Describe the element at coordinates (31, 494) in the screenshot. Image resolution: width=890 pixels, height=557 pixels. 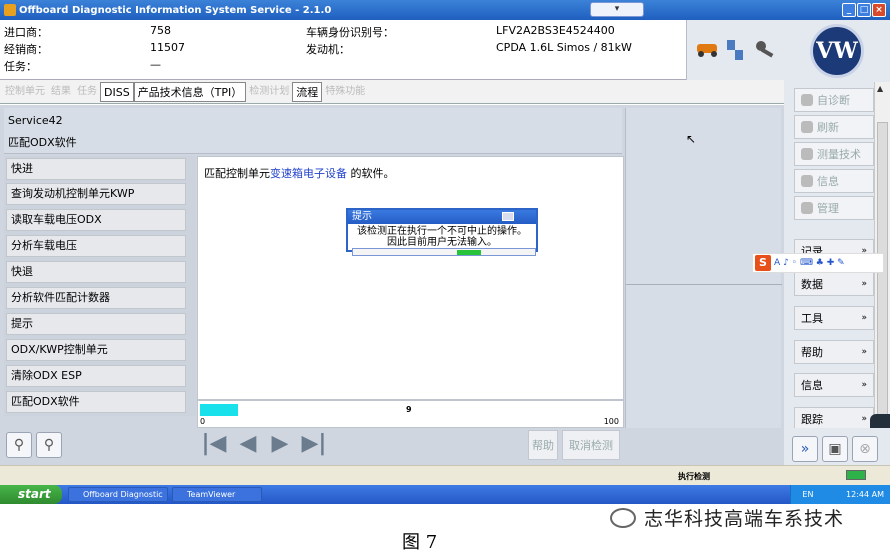
I see `start-button: start` at that location.